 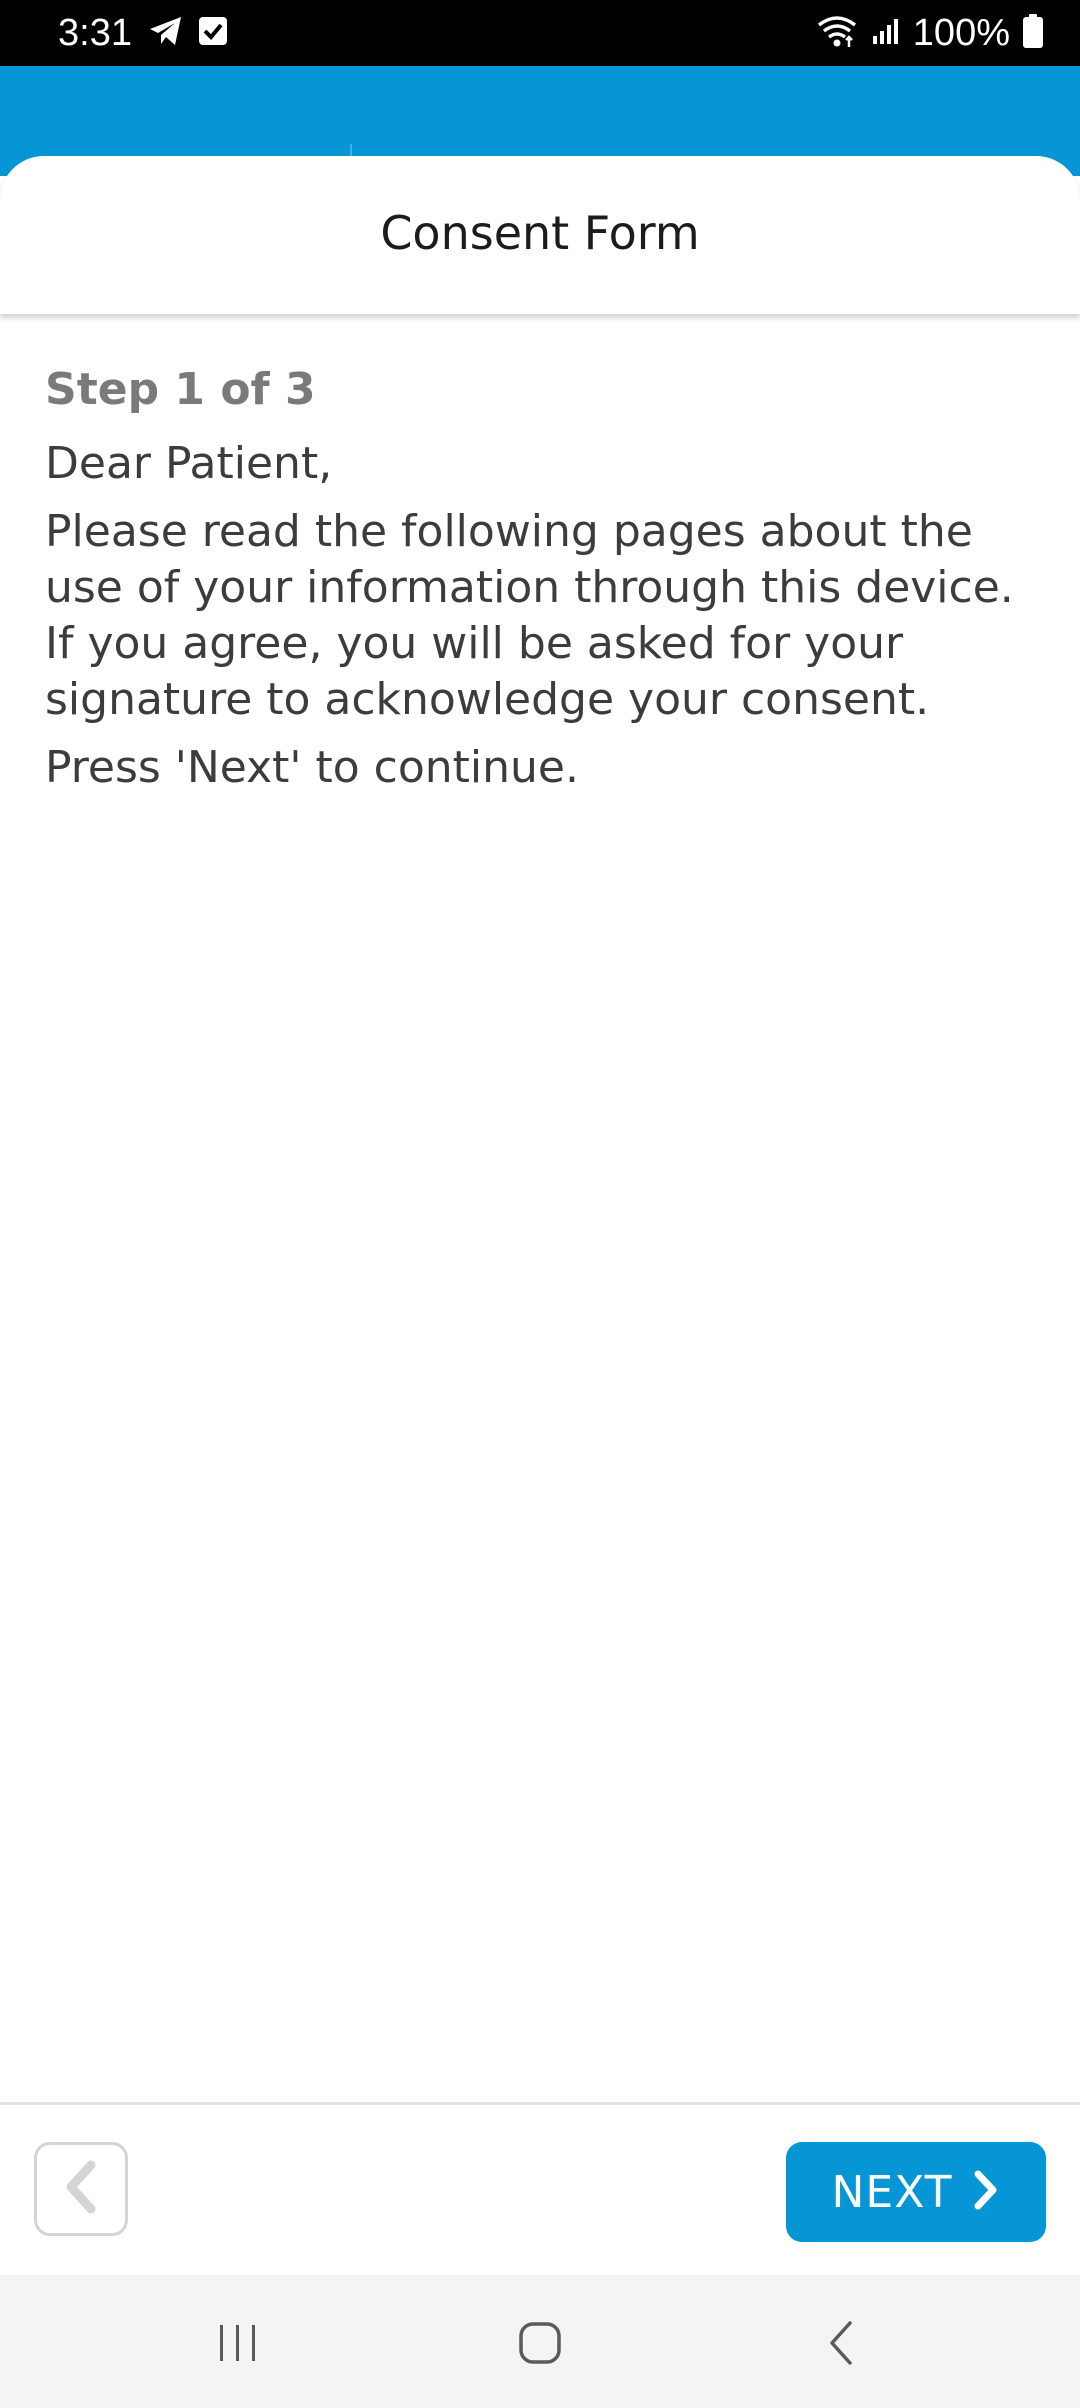 What do you see at coordinates (886, 33) in the screenshot?
I see `signal-icon` at bounding box center [886, 33].